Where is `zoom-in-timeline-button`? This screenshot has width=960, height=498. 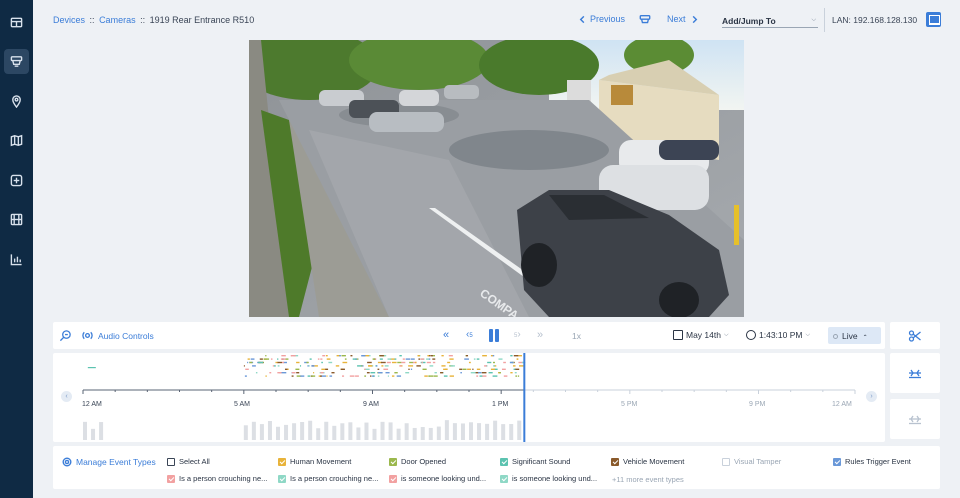
zoom-in-timeline-button is located at coordinates (915, 373).